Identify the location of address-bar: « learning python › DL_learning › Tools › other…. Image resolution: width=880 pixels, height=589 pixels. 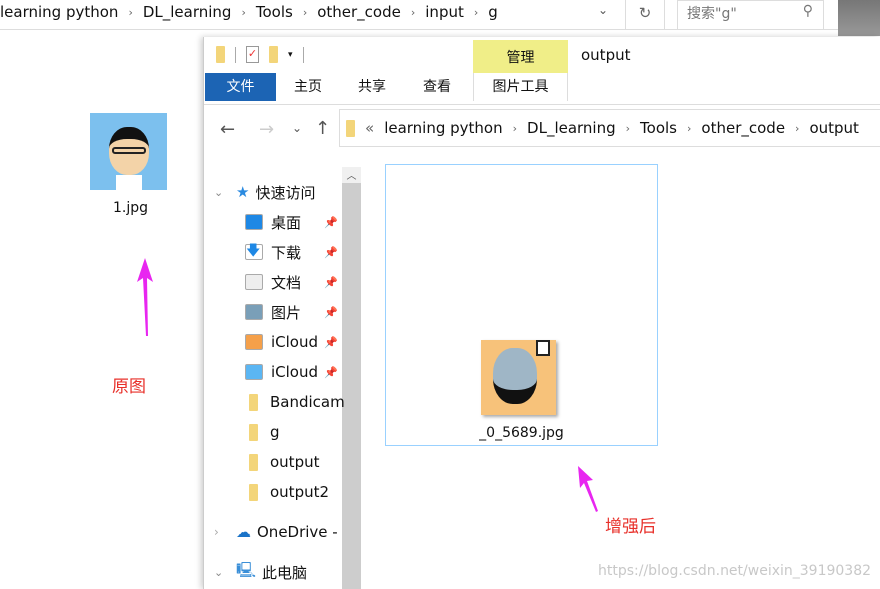
(609, 128).